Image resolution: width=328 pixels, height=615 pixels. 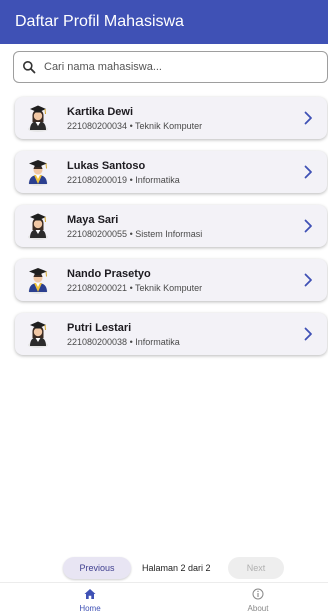 What do you see at coordinates (93, 220) in the screenshot?
I see `student-name: Maya Sari` at bounding box center [93, 220].